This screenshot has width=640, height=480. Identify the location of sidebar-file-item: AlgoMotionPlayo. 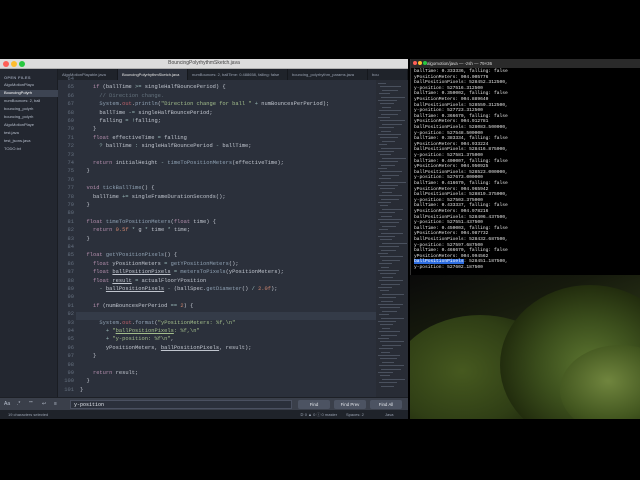
(30, 85).